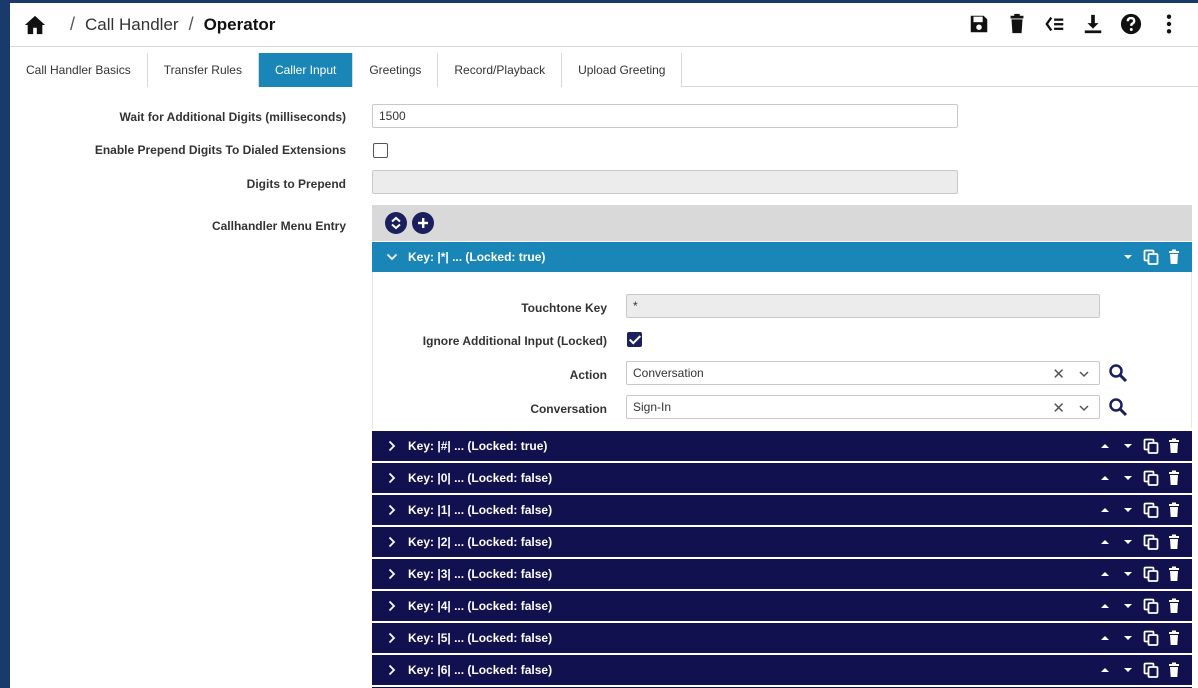 The height and width of the screenshot is (688, 1198). What do you see at coordinates (203, 70) in the screenshot?
I see `tab-transfer-rules: Transfer Rules` at bounding box center [203, 70].